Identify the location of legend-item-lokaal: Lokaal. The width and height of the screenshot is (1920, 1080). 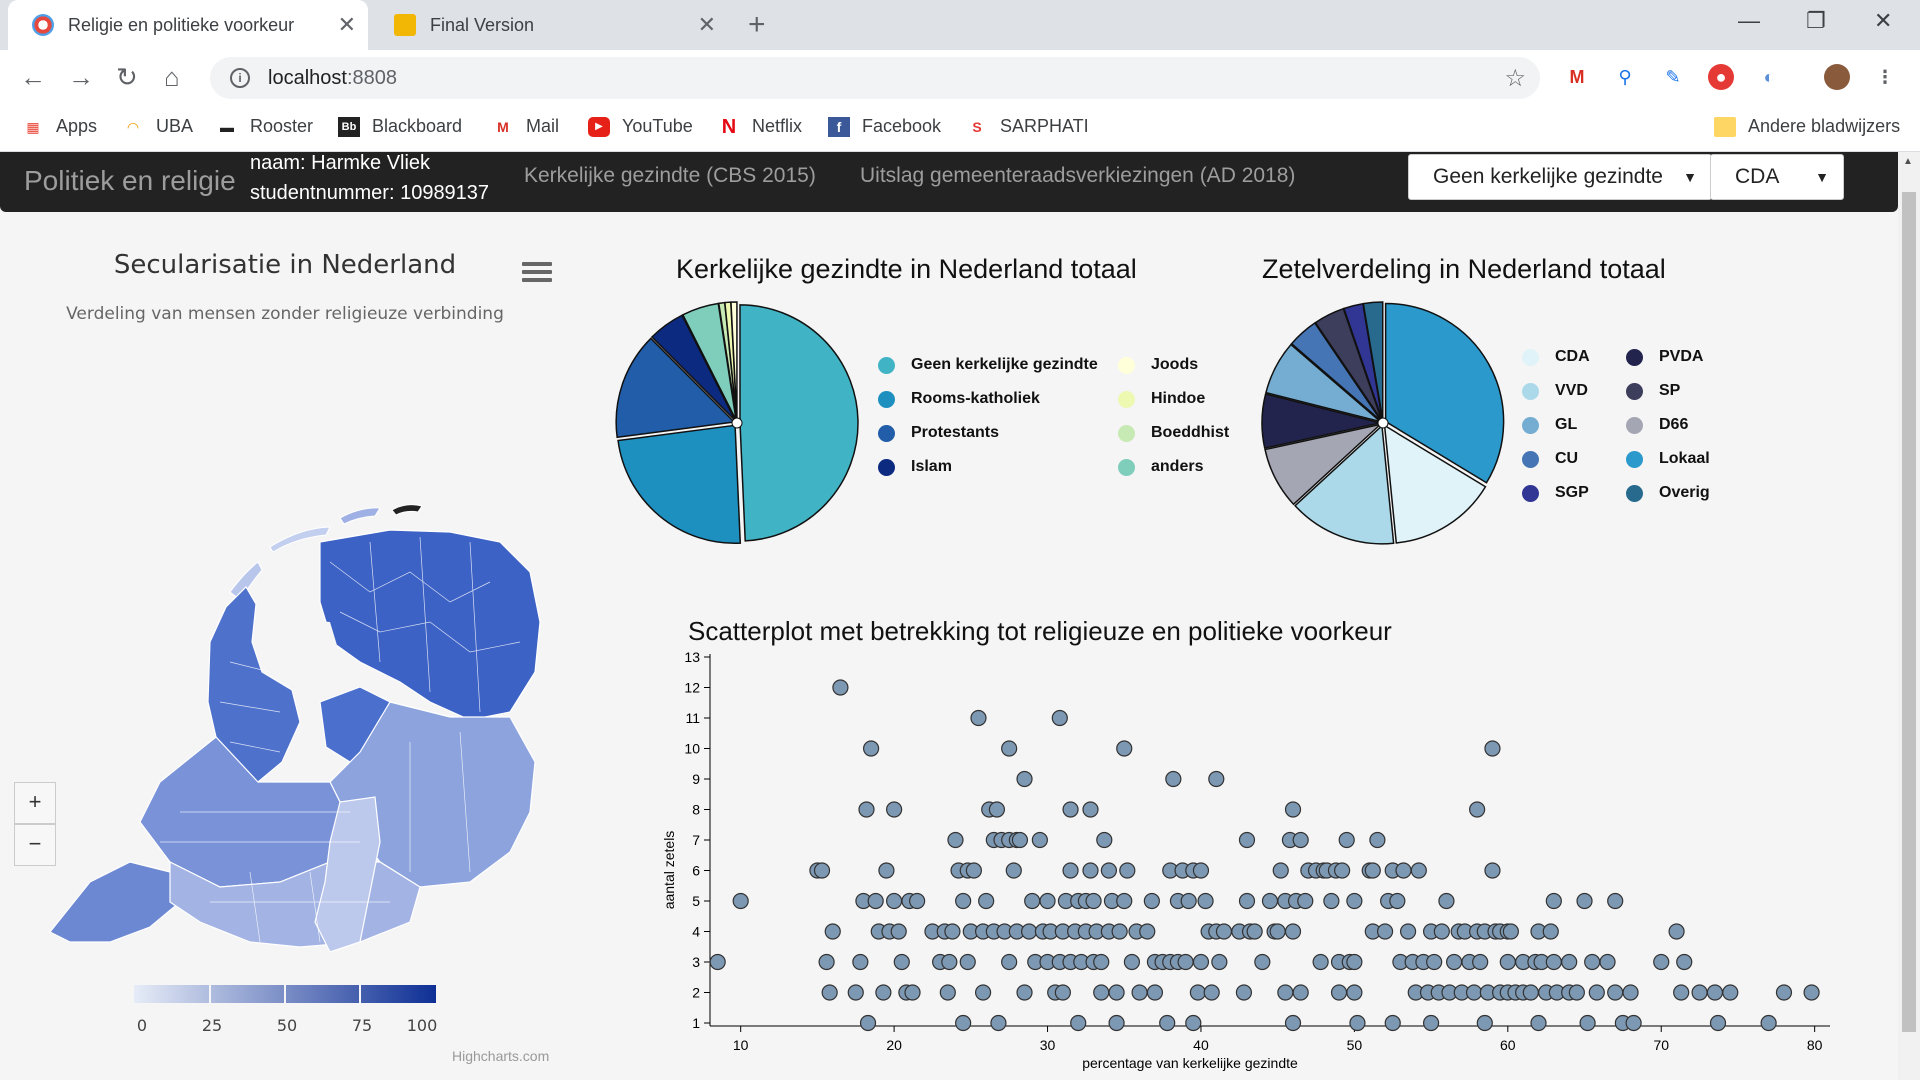
(1668, 459).